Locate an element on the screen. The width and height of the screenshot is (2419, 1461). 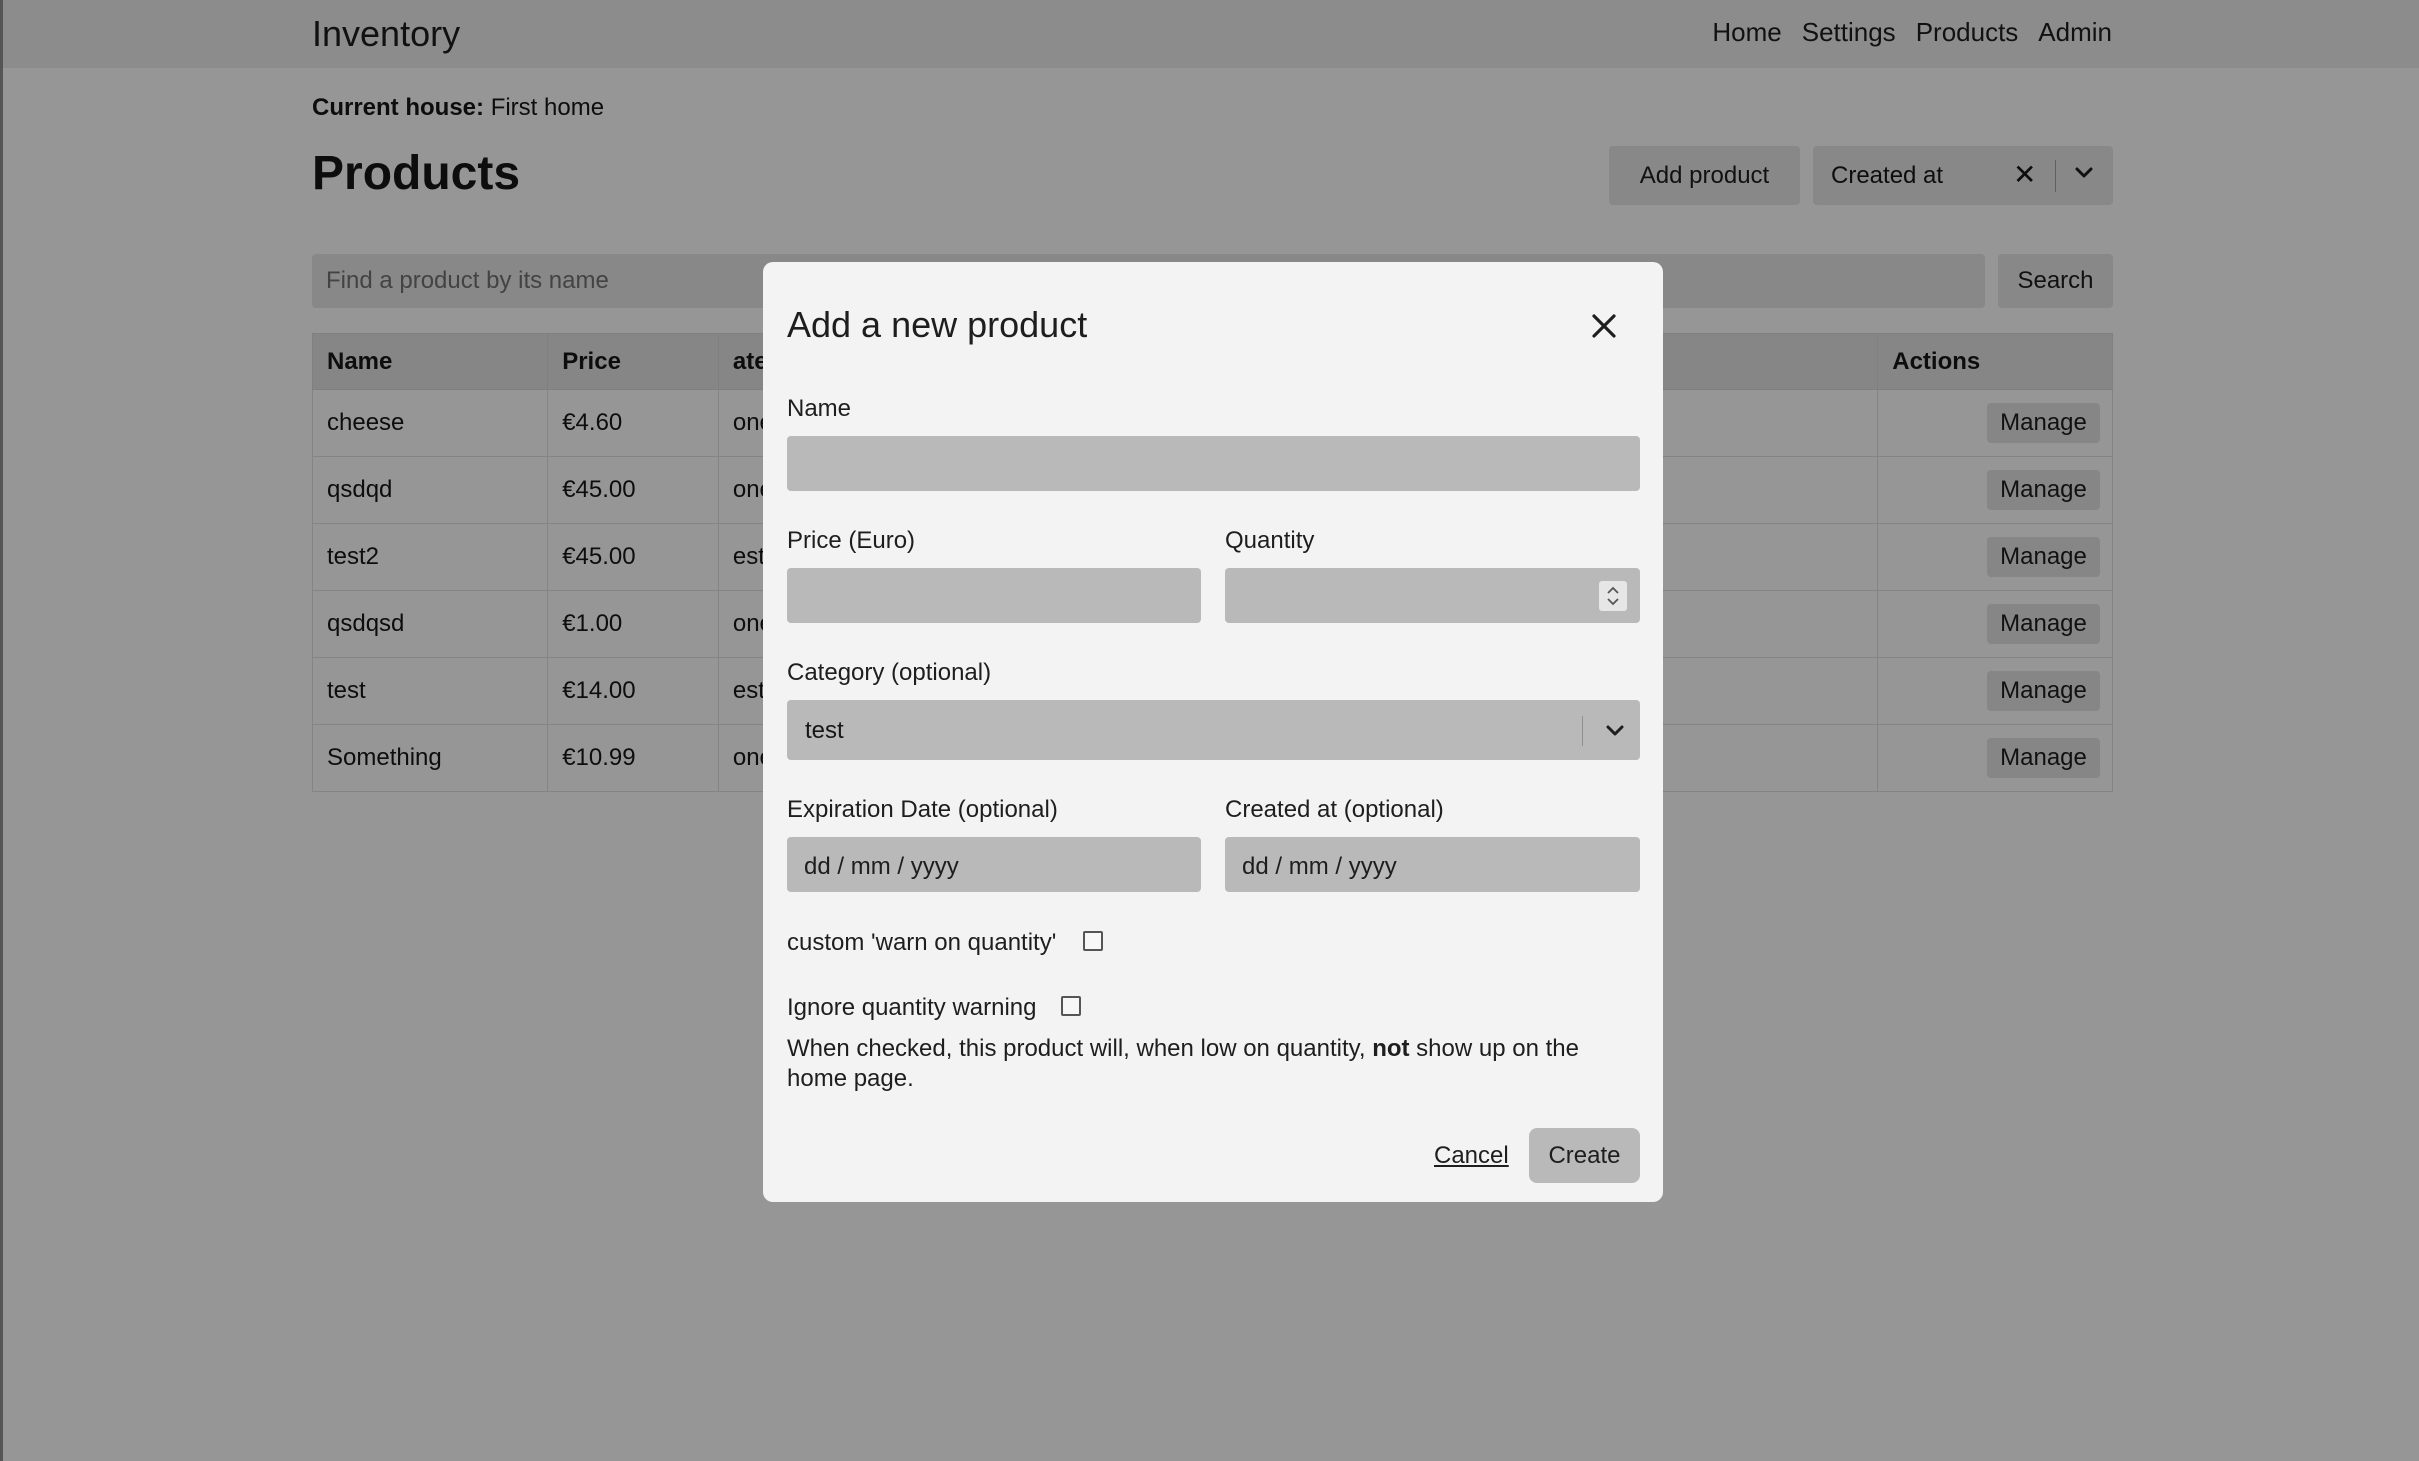
created-at-input: dd / mm / yyyy is located at coordinates (1432, 864).